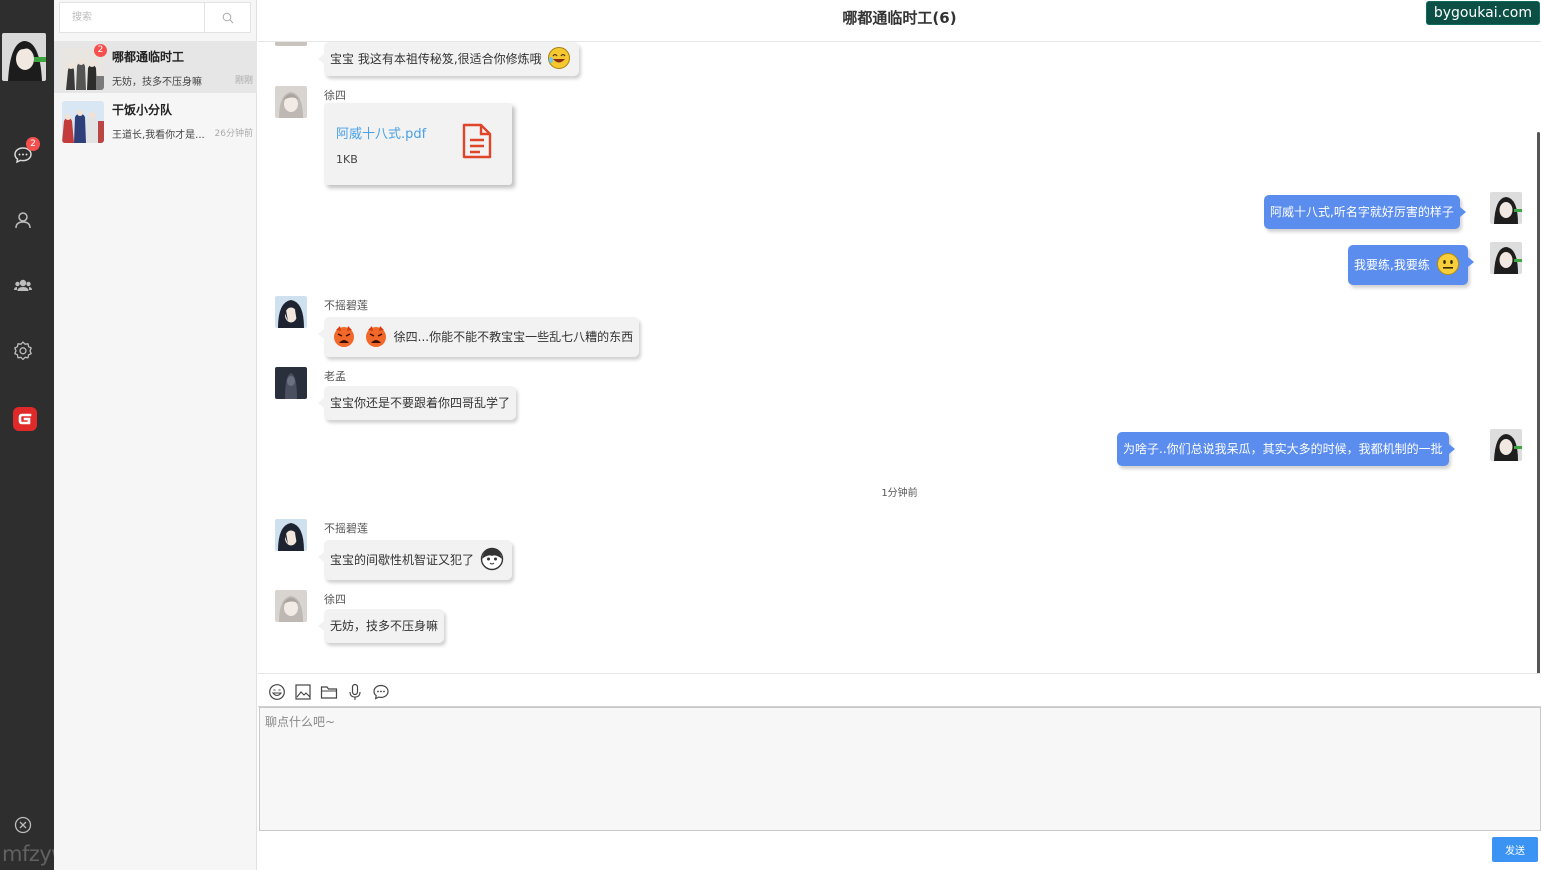 The image size is (1541, 870). Describe the element at coordinates (899, 691) in the screenshot. I see `composer-toolbar` at that location.